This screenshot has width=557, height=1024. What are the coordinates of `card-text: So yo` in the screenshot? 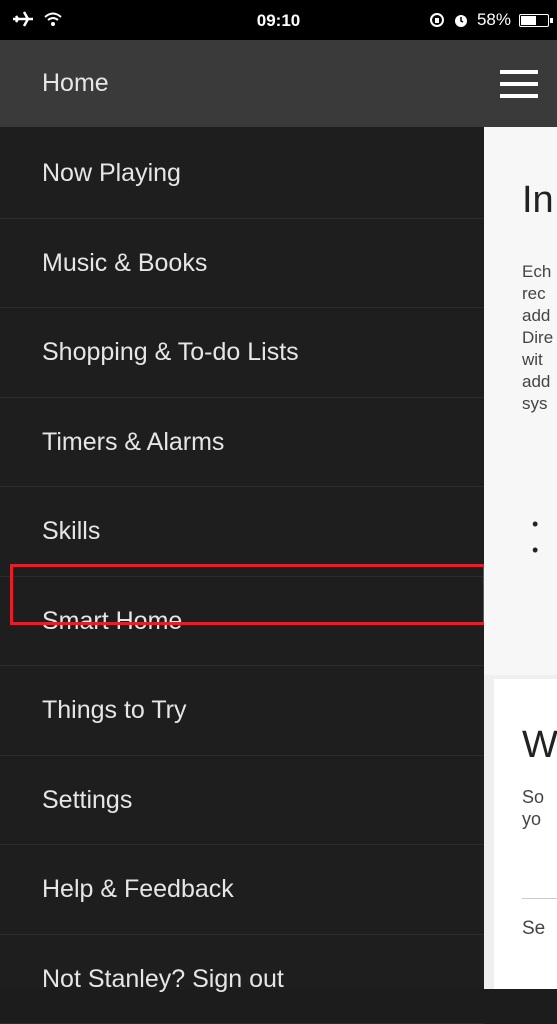 It's located at (533, 808).